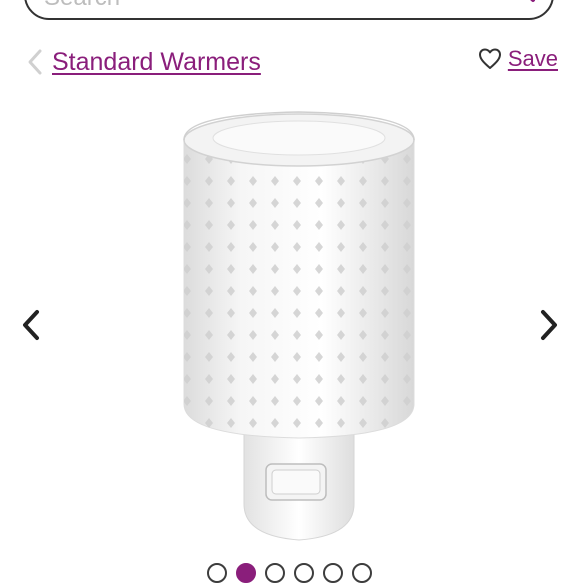 Image resolution: width=580 pixels, height=583 pixels. Describe the element at coordinates (156, 62) in the screenshot. I see `breadcrumb-link-standard-warmers: Standard Warmers` at that location.